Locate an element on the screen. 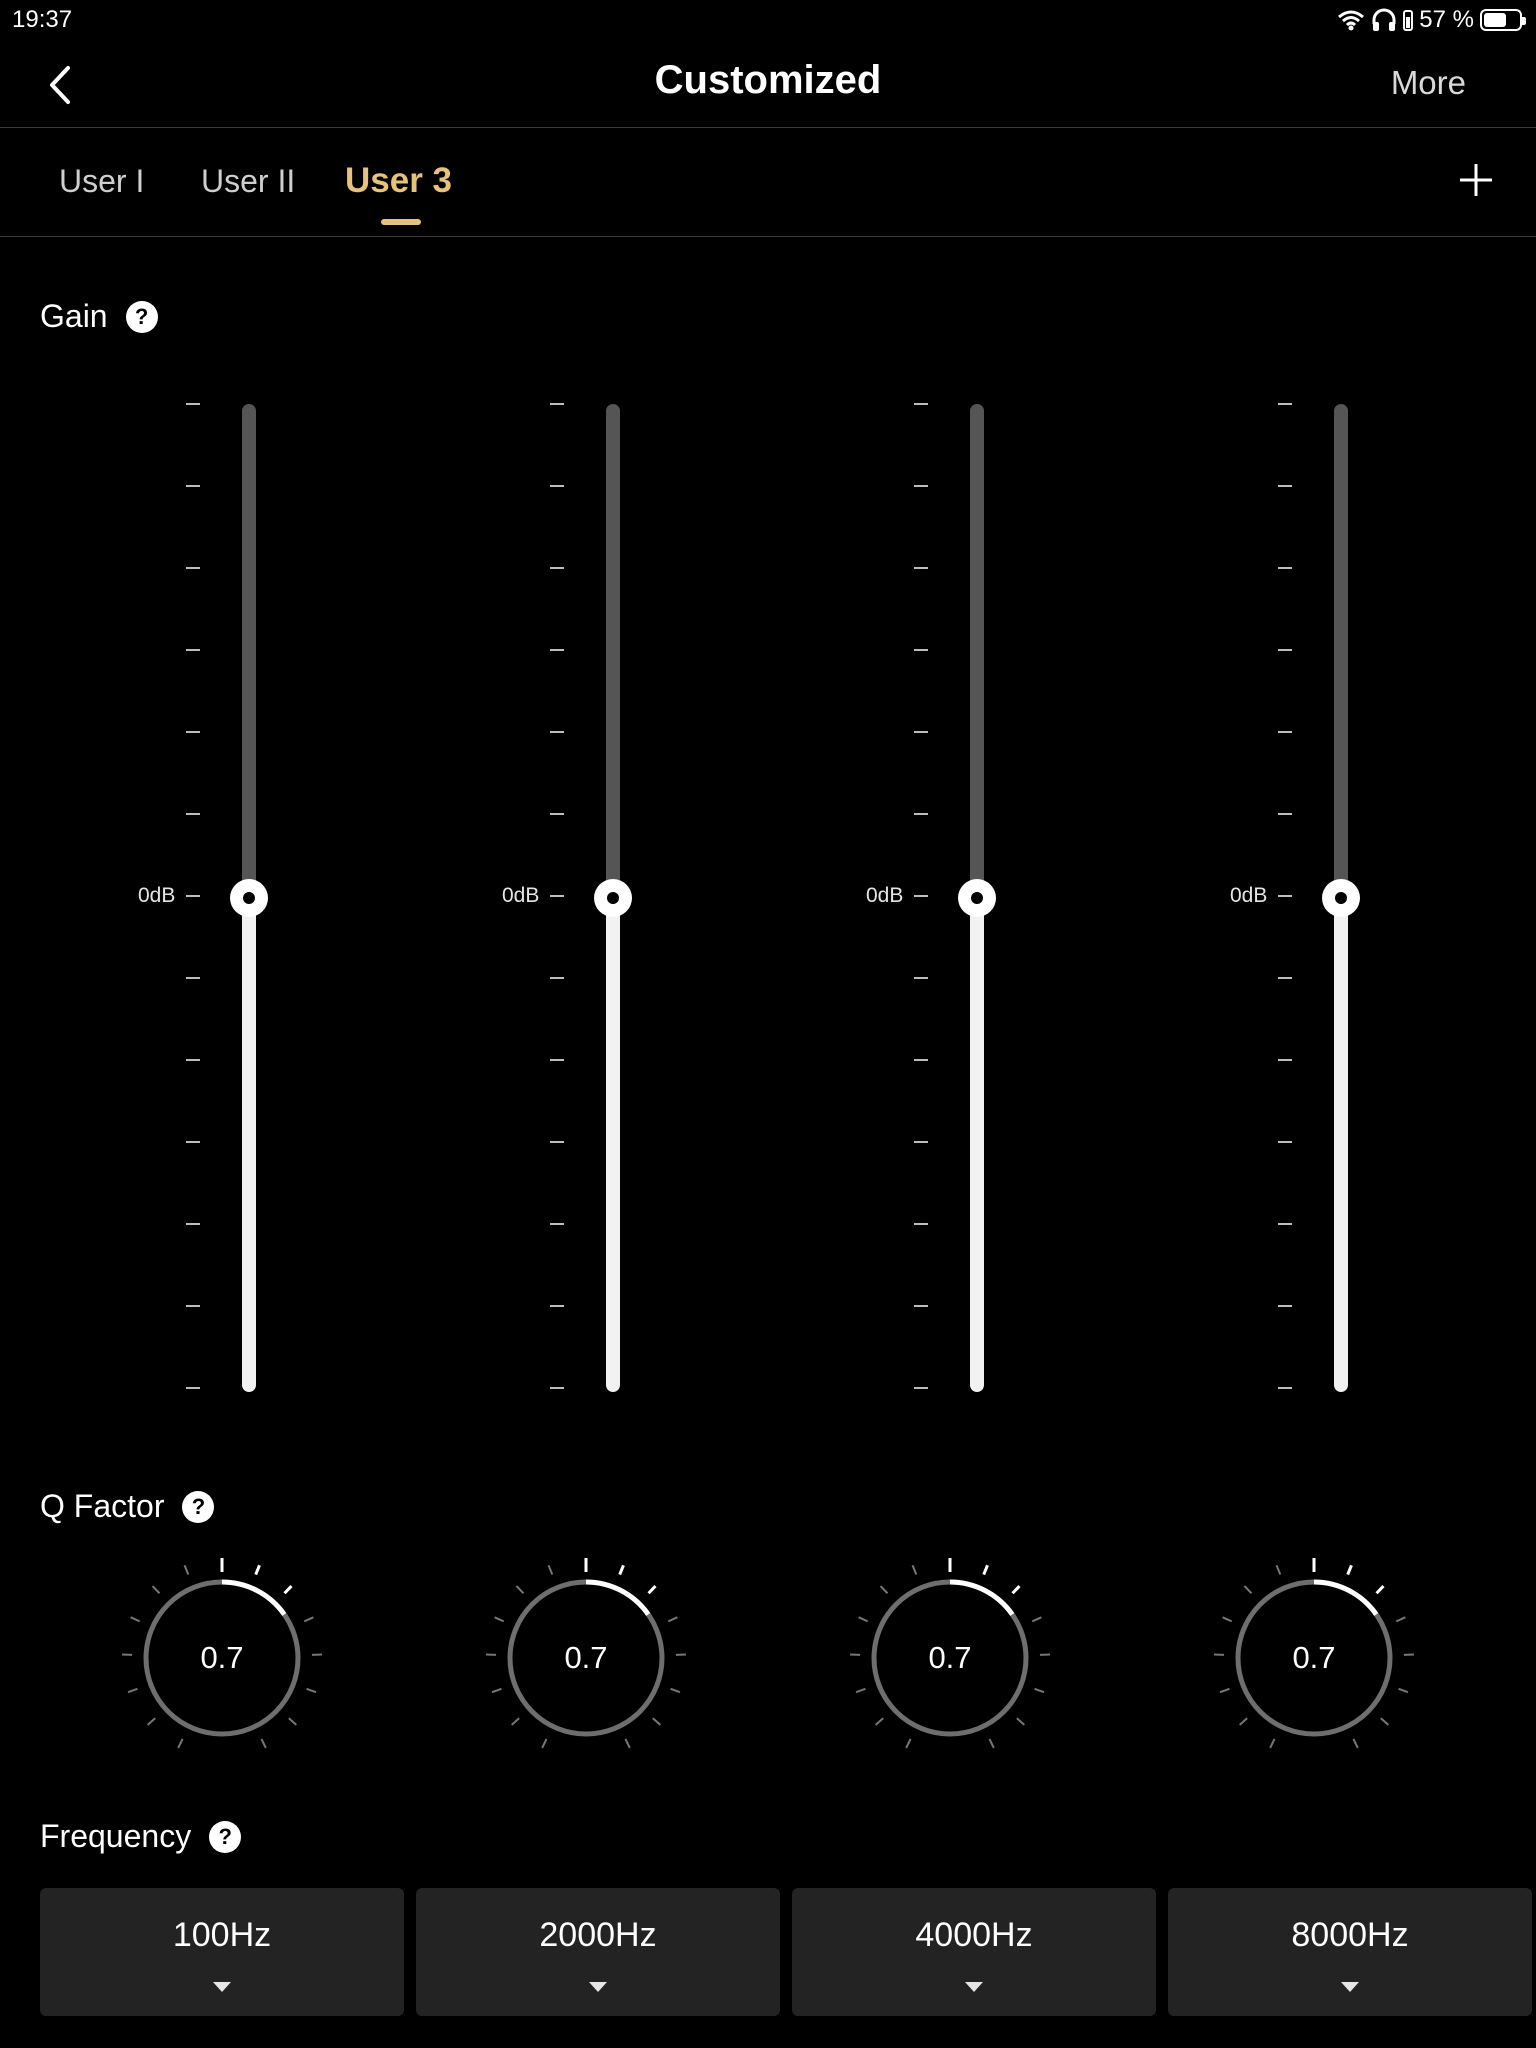 This screenshot has width=1536, height=2048. frequency-select-band-1: 100Hz is located at coordinates (222, 1952).